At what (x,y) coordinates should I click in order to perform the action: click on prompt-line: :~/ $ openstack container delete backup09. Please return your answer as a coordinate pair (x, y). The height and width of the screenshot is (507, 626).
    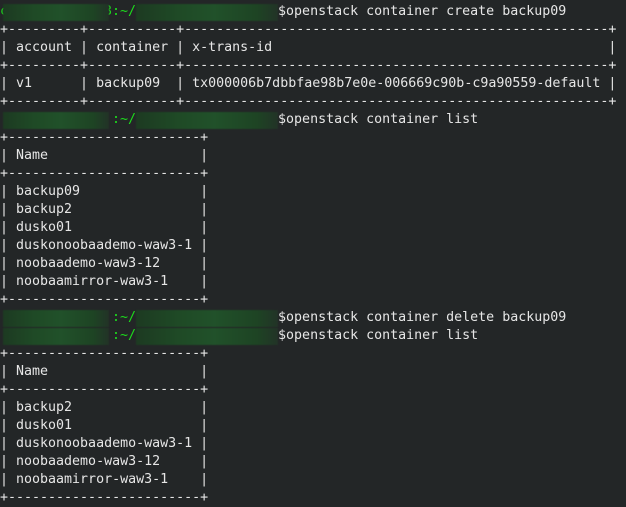
    Looking at the image, I should click on (308, 318).